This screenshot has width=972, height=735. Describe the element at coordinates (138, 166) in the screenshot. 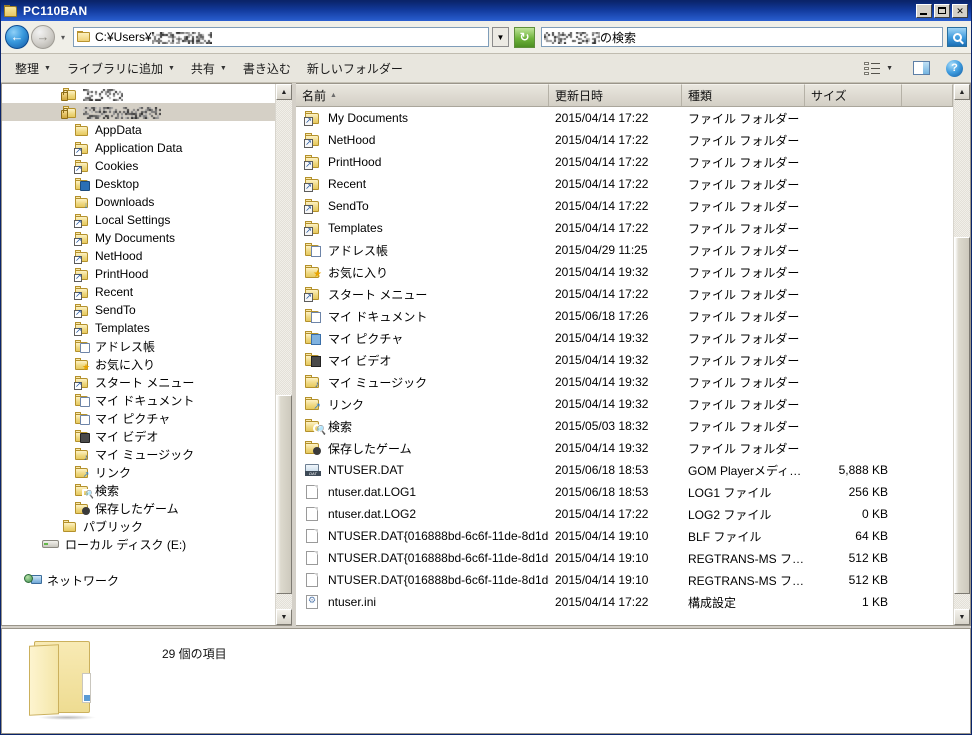

I see `tree-item-4: Cookies` at that location.